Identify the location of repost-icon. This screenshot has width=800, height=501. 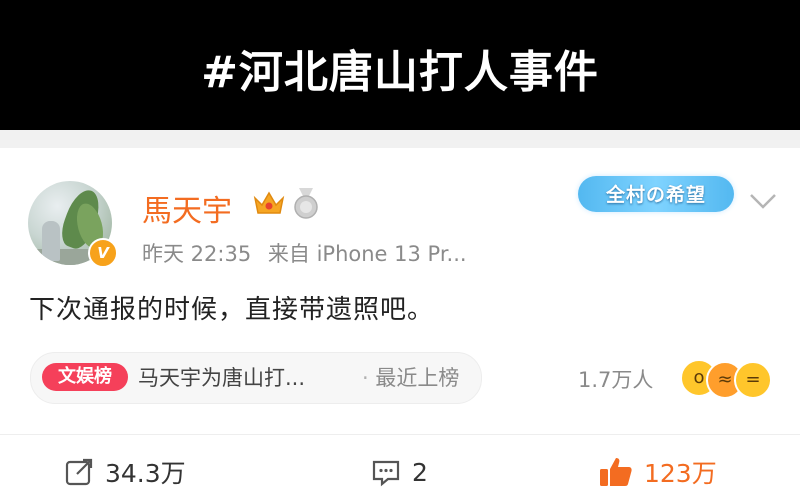
(79, 472).